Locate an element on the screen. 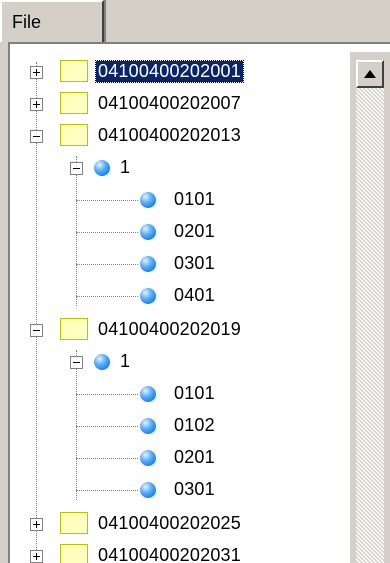  tree-leaf: 0401 is located at coordinates (190, 296).